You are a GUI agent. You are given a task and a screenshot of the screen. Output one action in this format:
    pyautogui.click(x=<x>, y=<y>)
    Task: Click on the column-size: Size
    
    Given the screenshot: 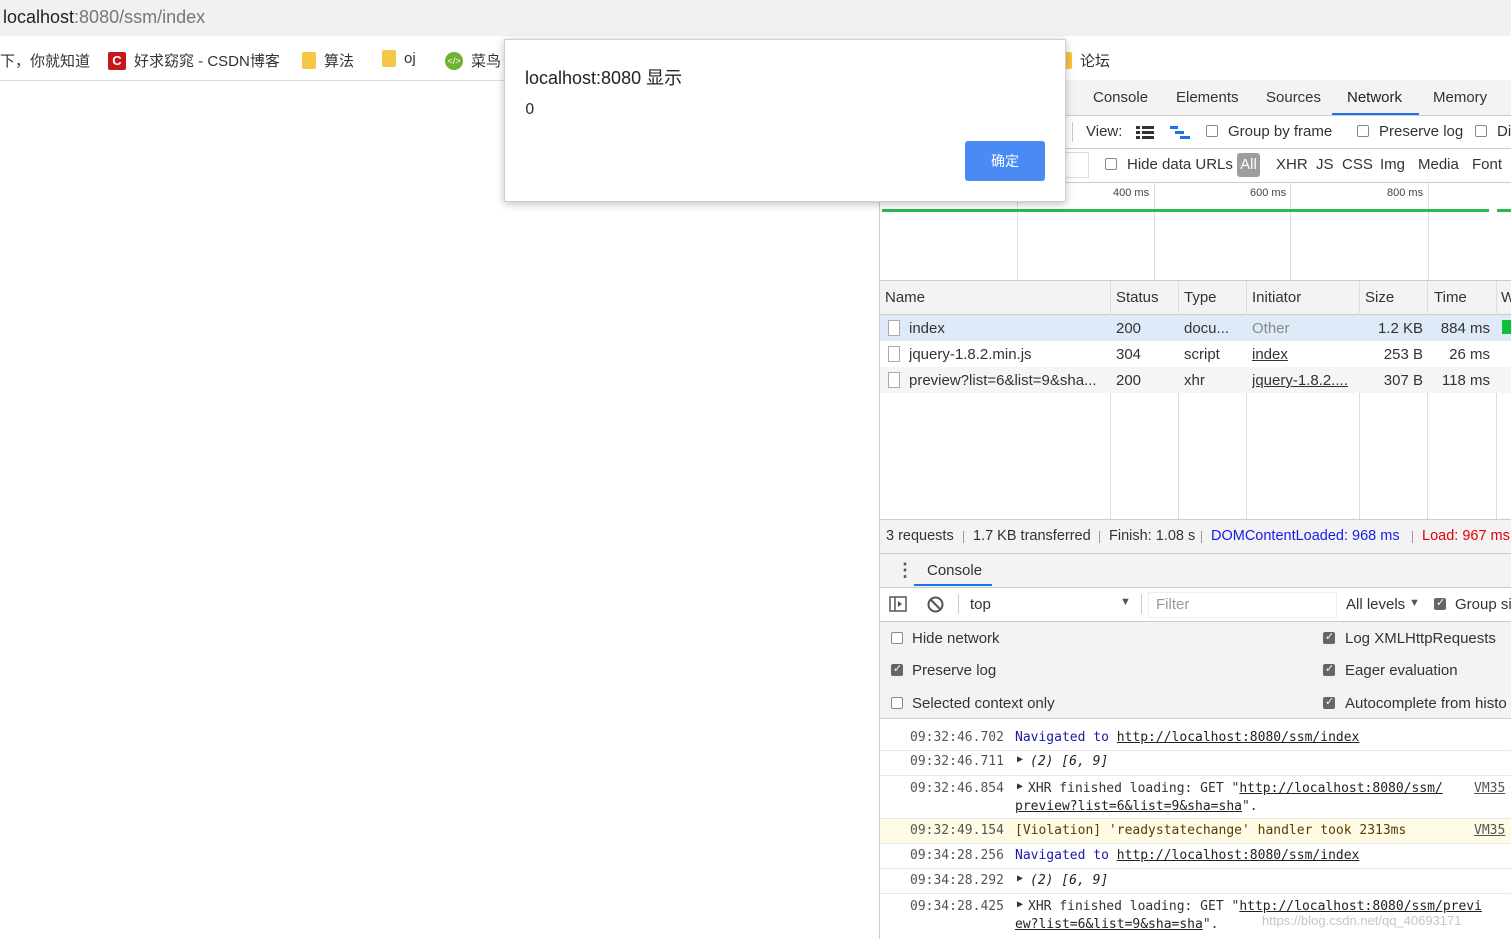 What is the action you would take?
    pyautogui.click(x=1379, y=297)
    